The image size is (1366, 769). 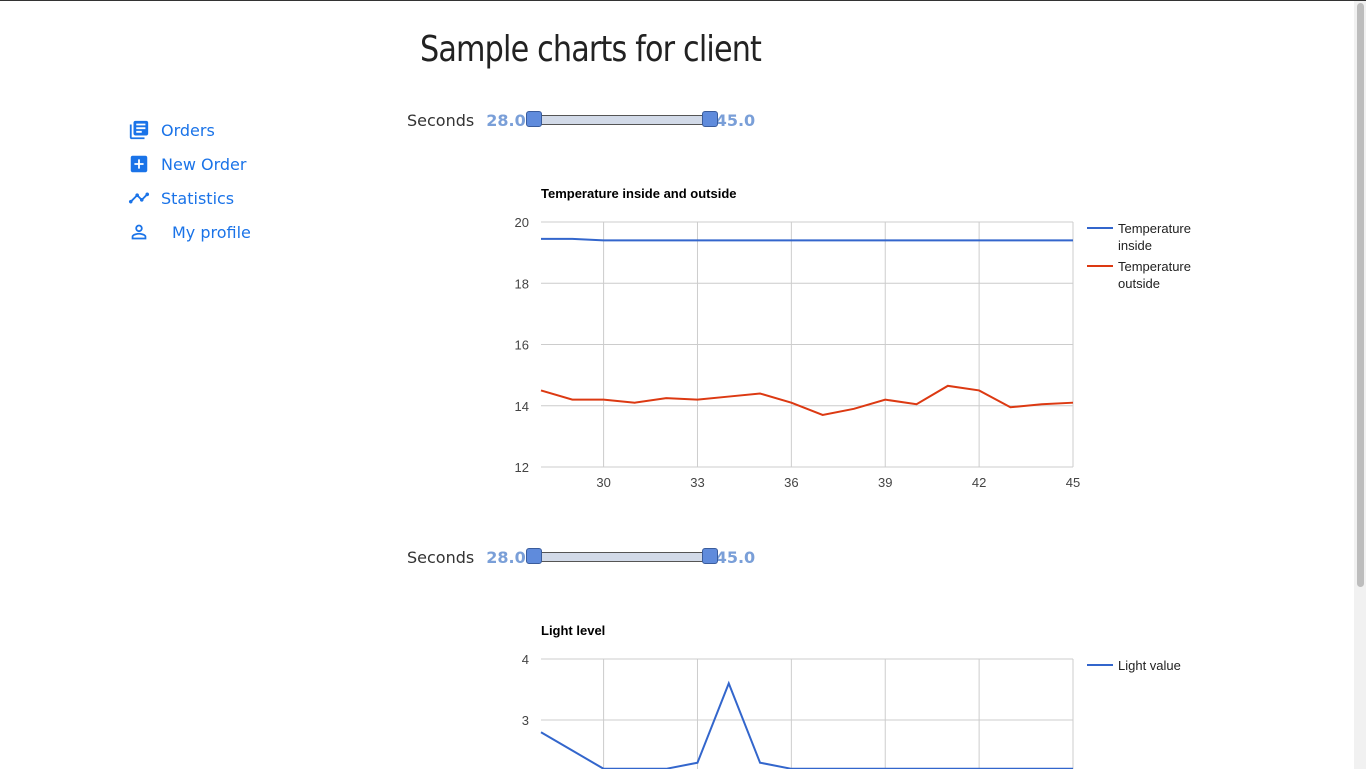 I want to click on x-tick-label: 39, so click(x=885, y=482).